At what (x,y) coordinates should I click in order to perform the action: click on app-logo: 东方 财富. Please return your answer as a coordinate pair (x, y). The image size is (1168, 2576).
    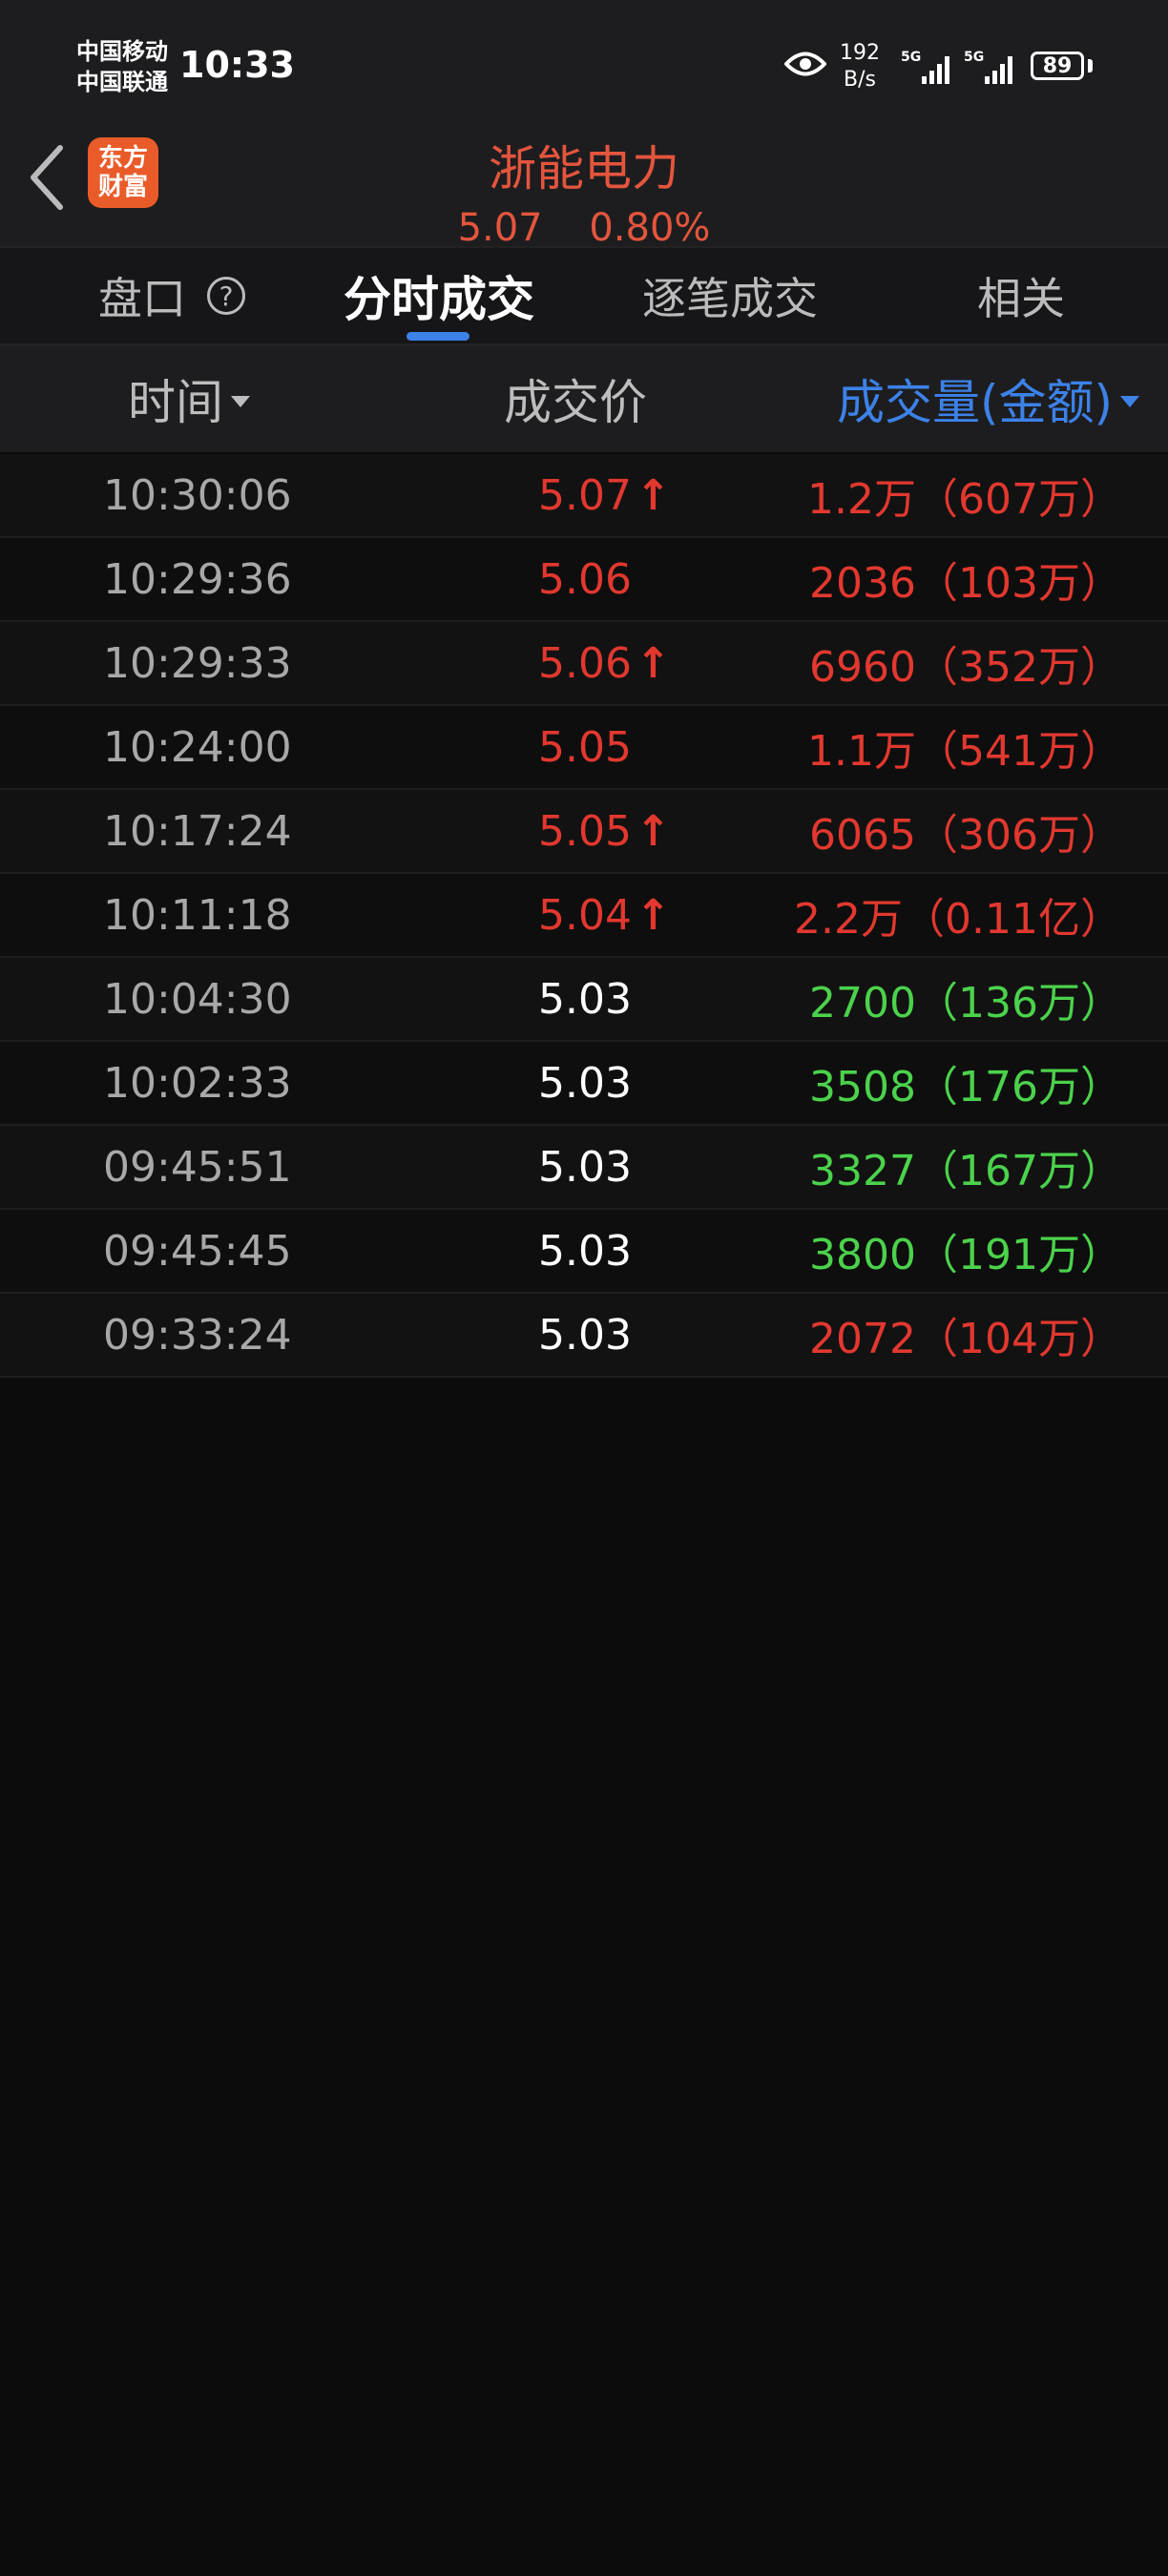
    Looking at the image, I should click on (123, 172).